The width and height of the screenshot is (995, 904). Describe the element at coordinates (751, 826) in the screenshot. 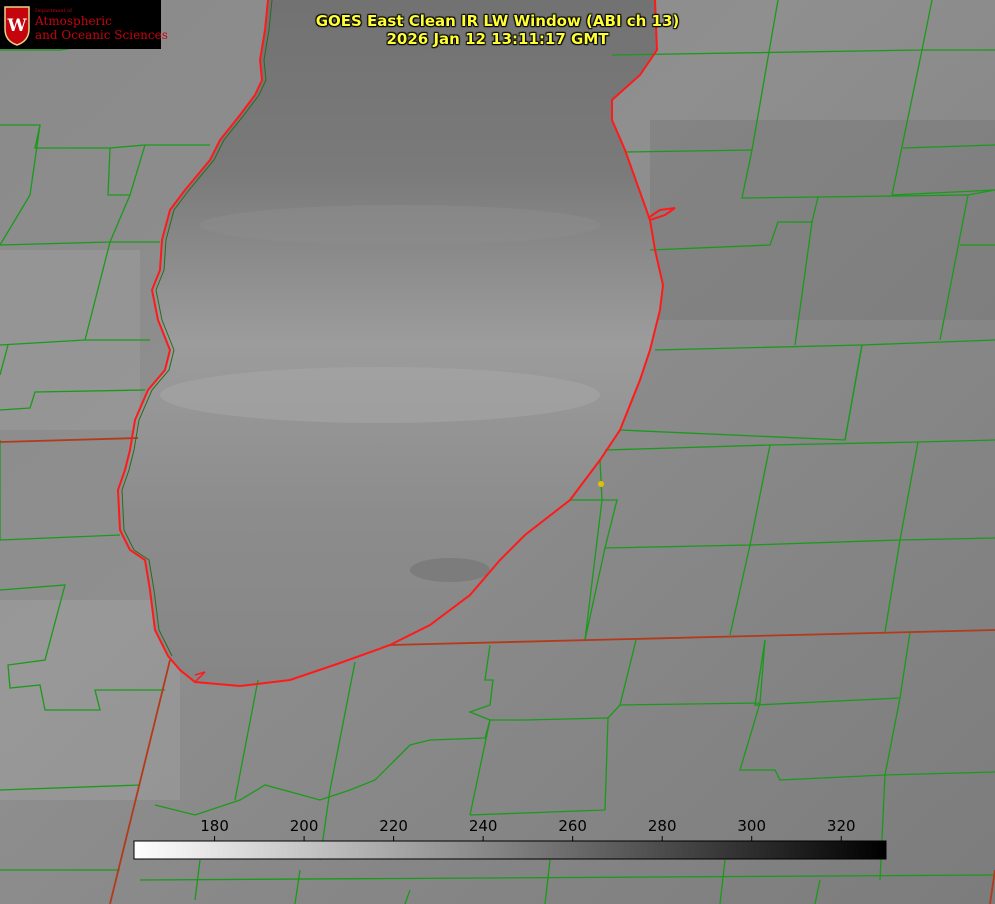

I see `colorbar-tick-label: 300` at that location.